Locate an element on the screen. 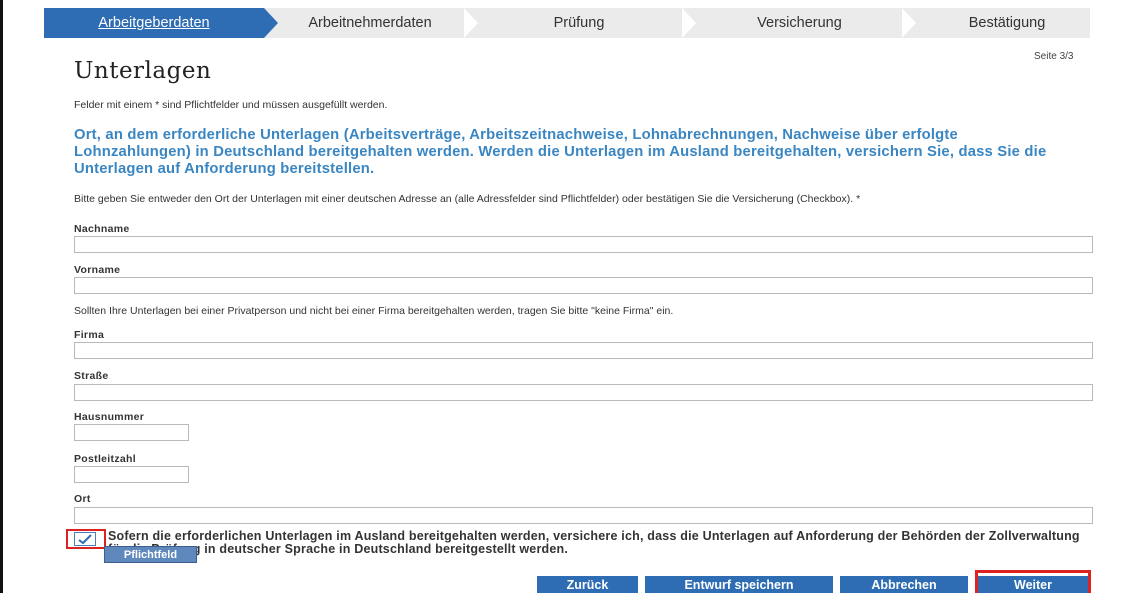  required-tooltip: Pflichtfeld is located at coordinates (150, 554).